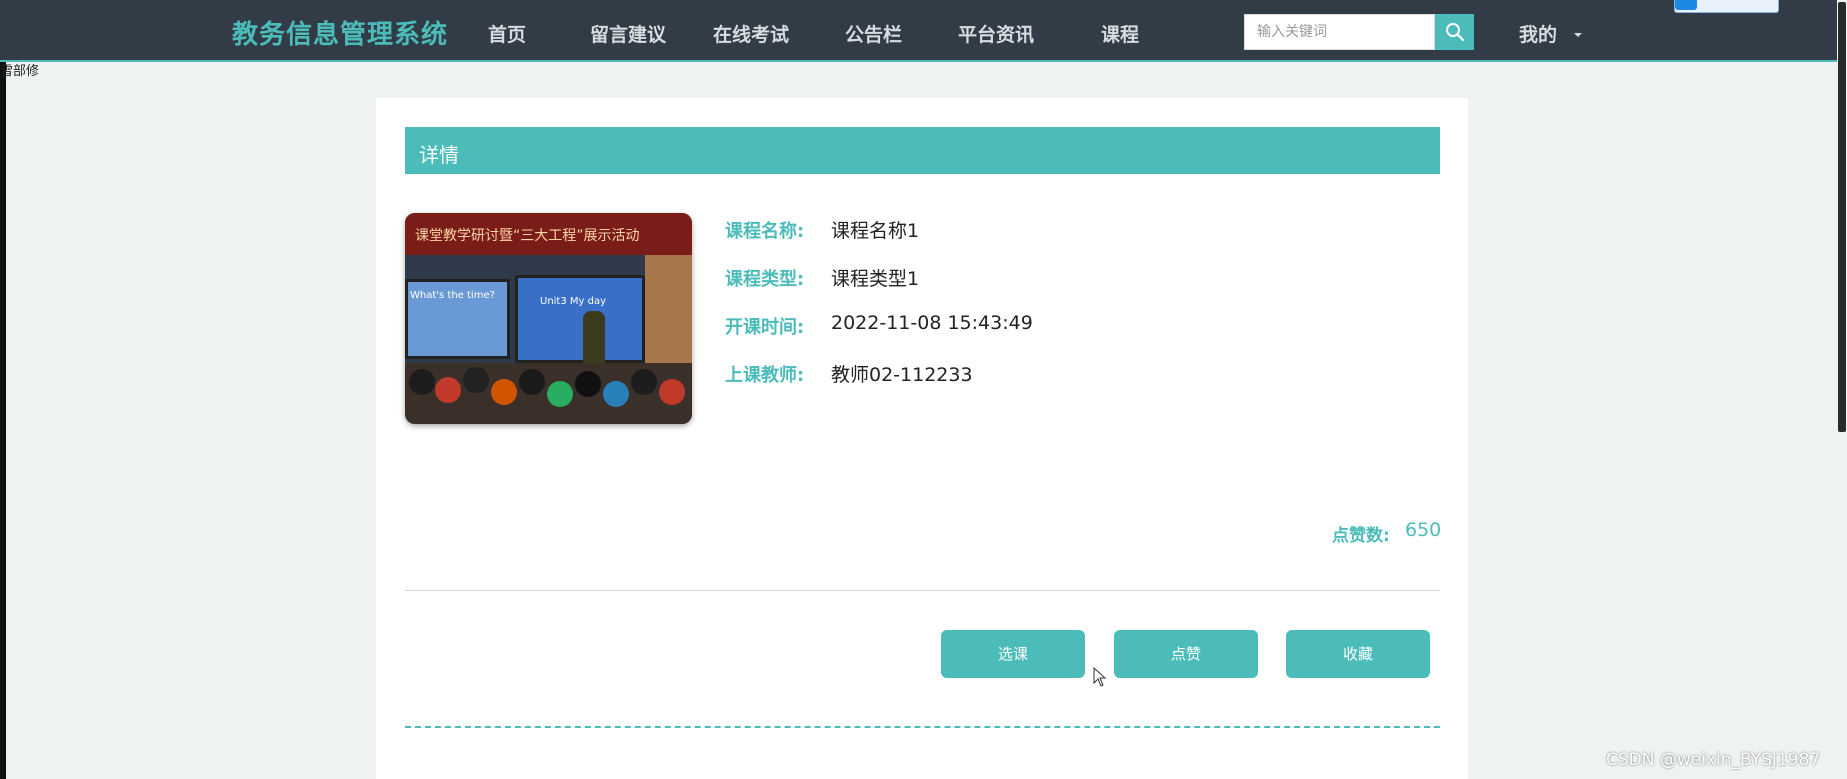 This screenshot has height=779, width=1847. What do you see at coordinates (3, 389) in the screenshot?
I see `left-edge-strip` at bounding box center [3, 389].